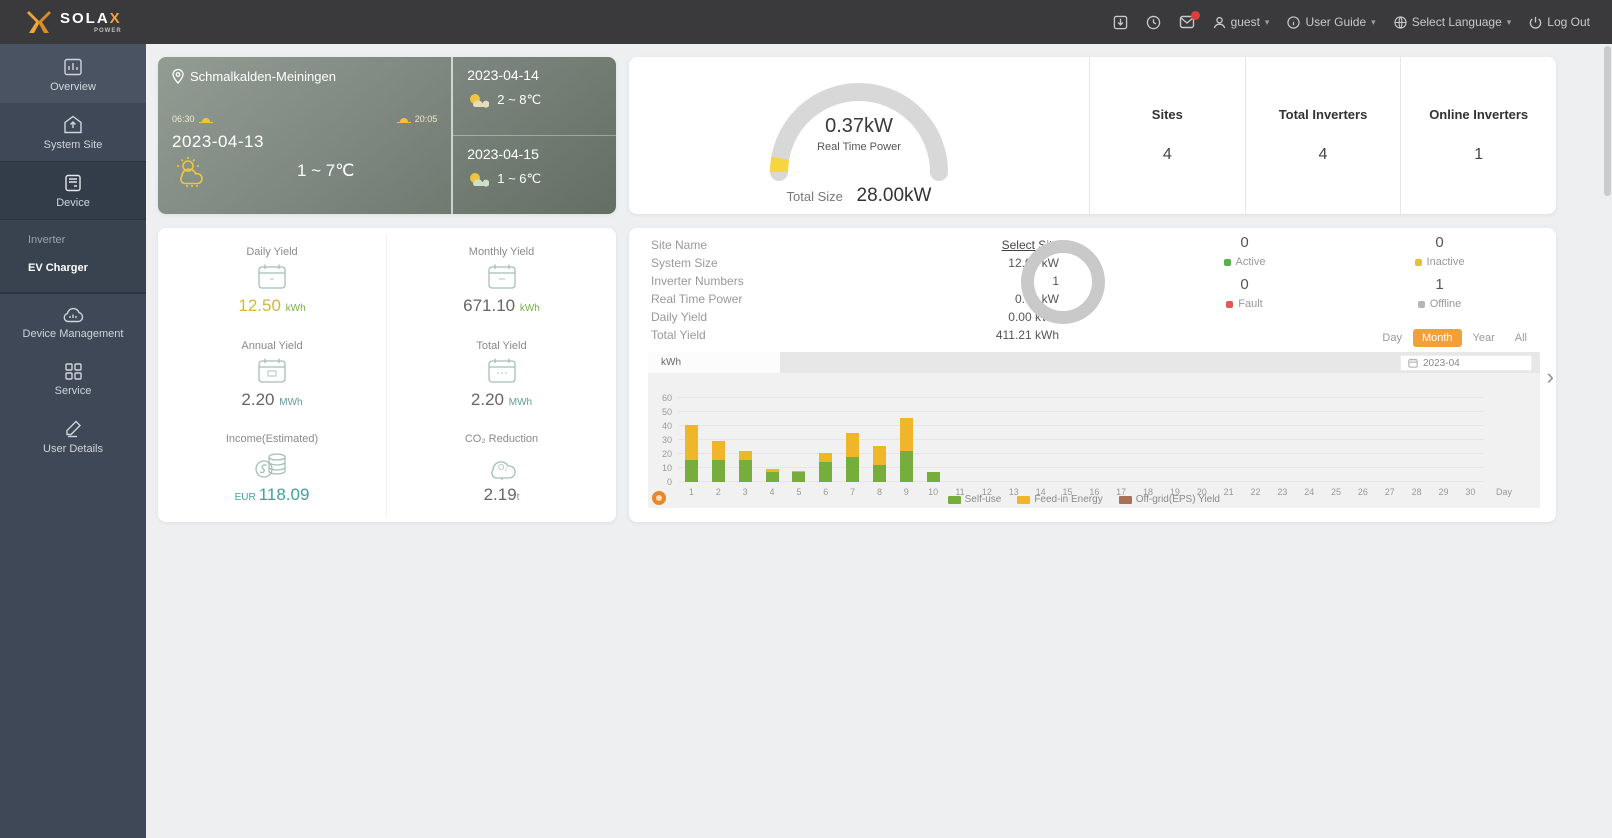 The height and width of the screenshot is (838, 1612). What do you see at coordinates (1081, 440) in the screenshot?
I see `chart-bars` at bounding box center [1081, 440].